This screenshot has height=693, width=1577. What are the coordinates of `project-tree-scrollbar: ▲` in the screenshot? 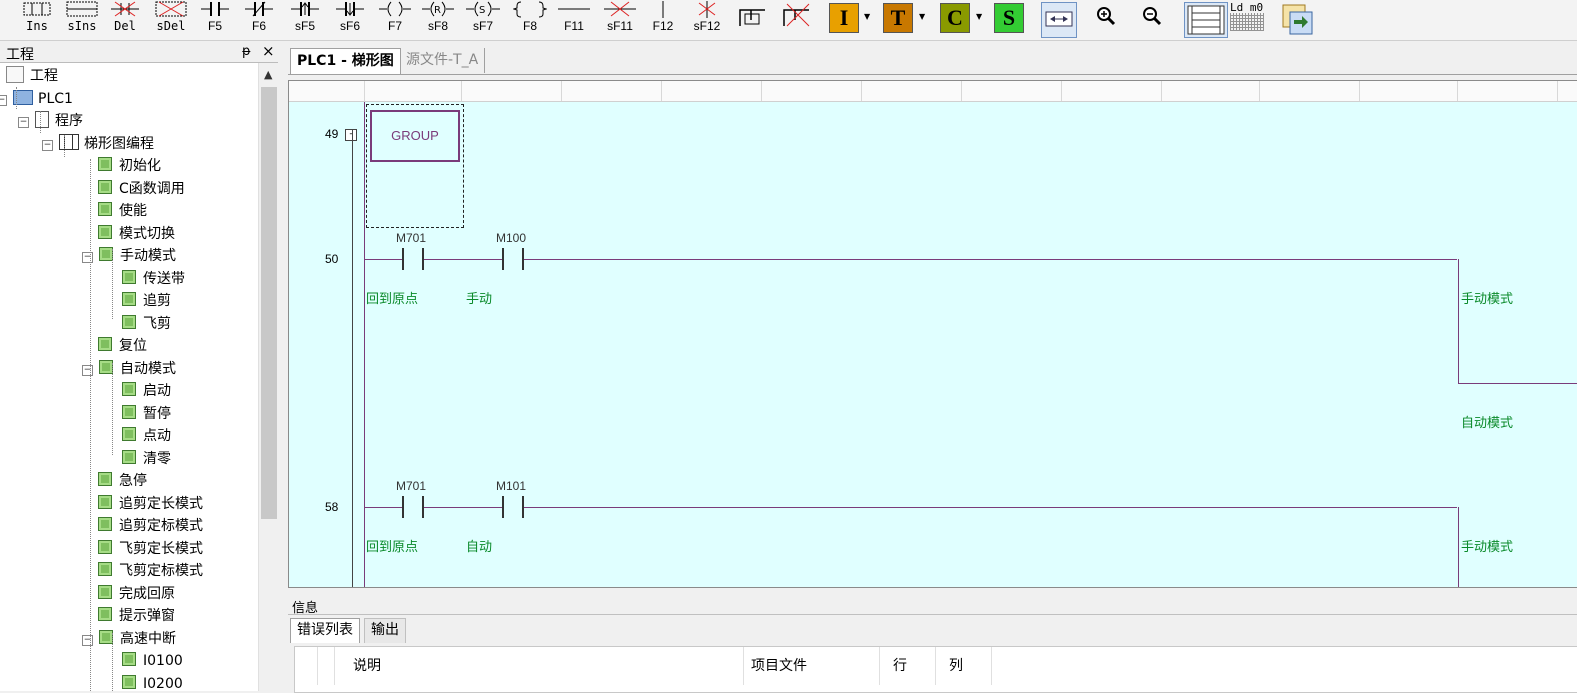 It's located at (268, 377).